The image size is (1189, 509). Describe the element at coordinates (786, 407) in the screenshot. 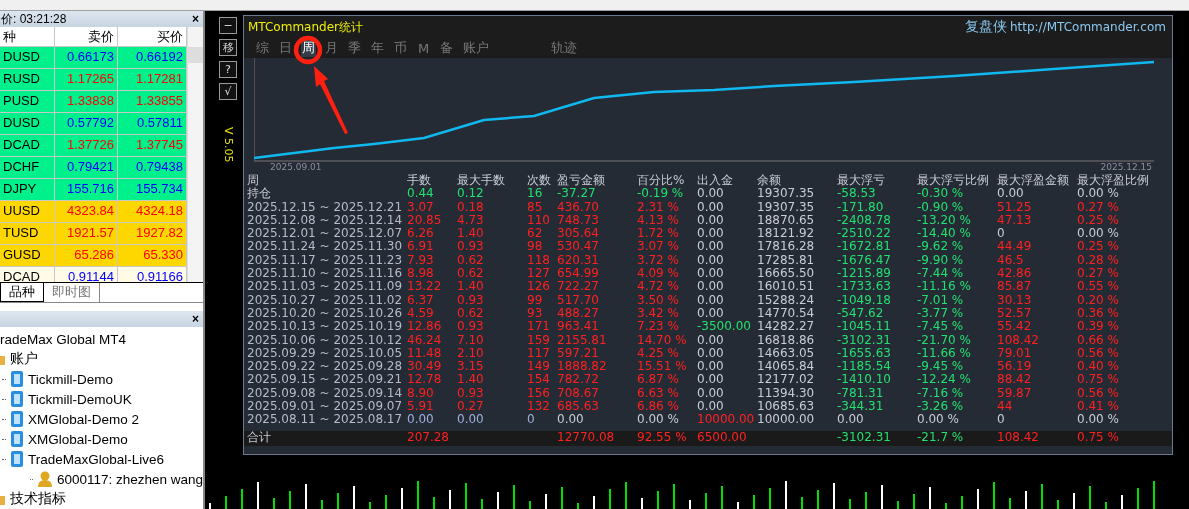

I see `table-cell-text: 10685.63` at that location.